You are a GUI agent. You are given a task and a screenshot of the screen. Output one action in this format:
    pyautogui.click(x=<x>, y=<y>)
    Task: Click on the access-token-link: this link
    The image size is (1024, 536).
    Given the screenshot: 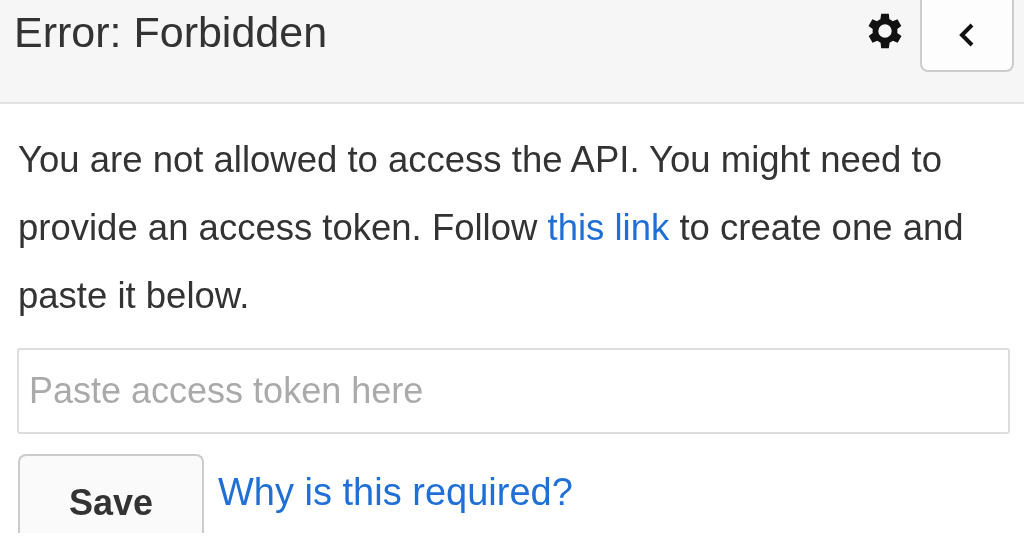 What is the action you would take?
    pyautogui.click(x=608, y=227)
    